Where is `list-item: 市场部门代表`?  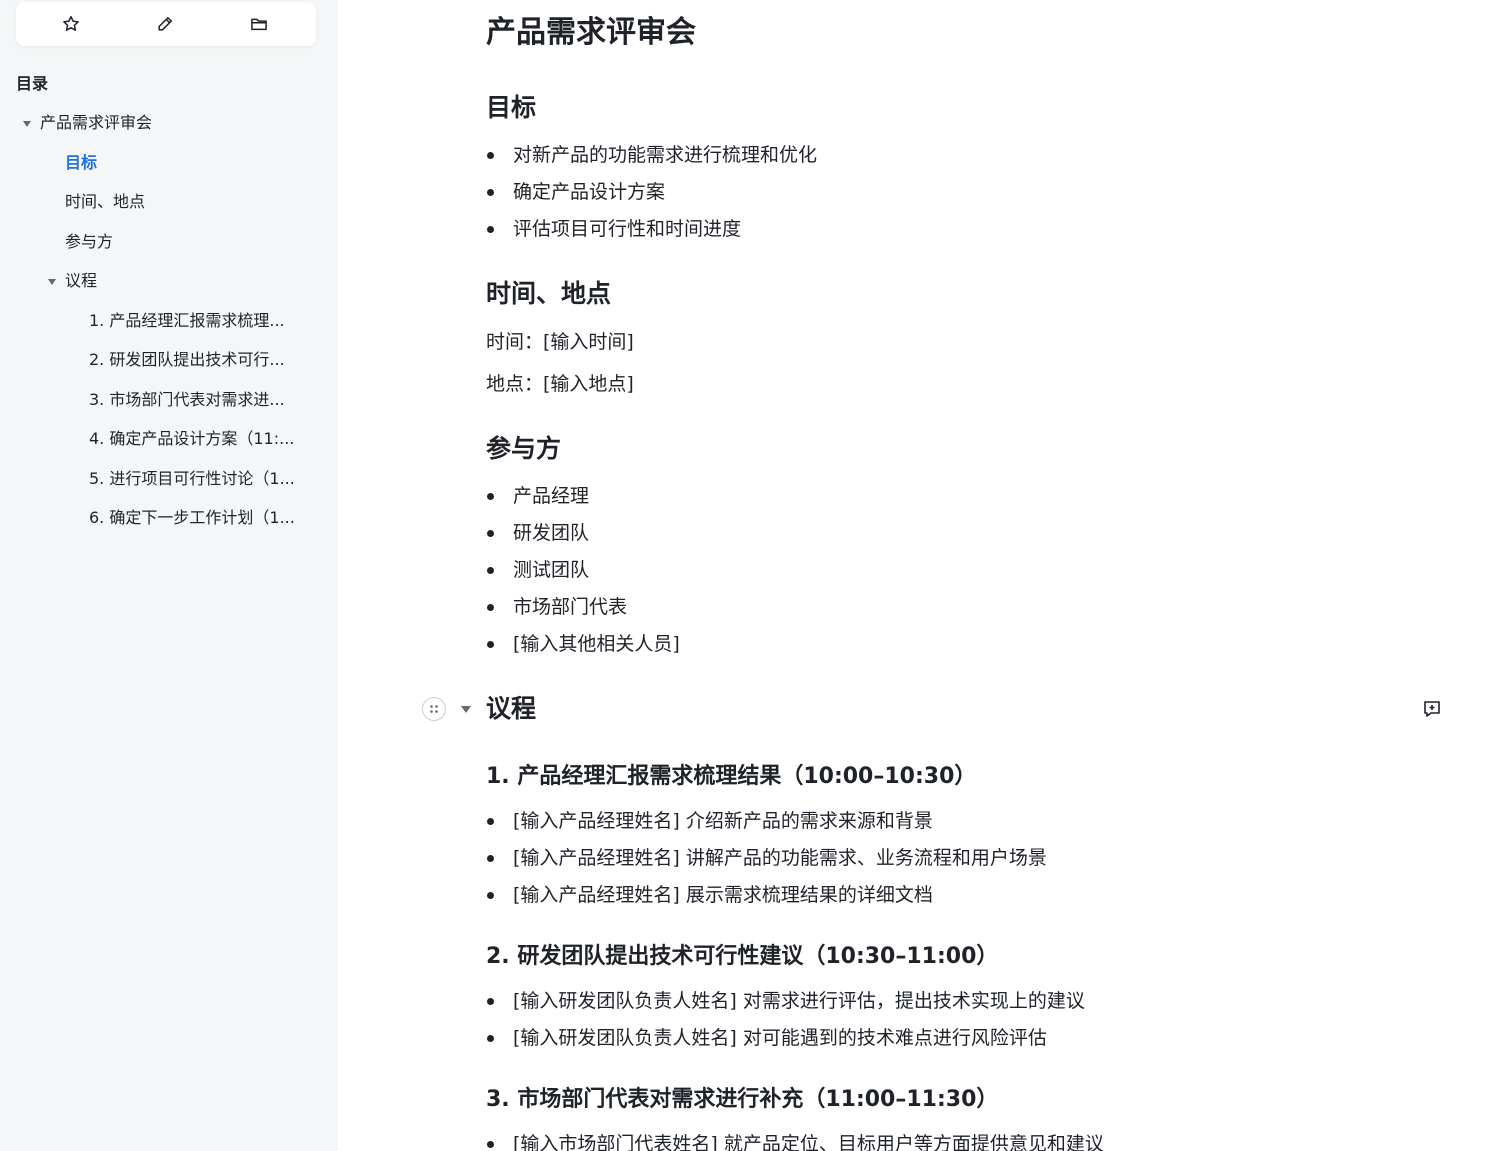 list-item: 市场部门代表 is located at coordinates (556, 607).